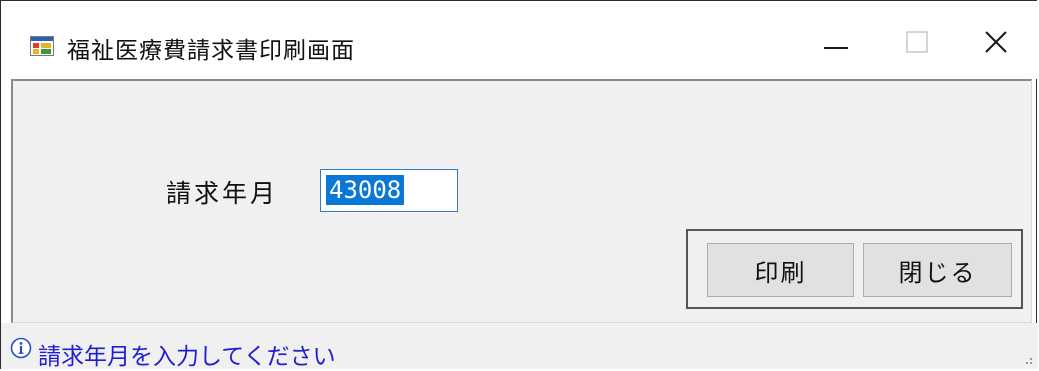 Image resolution: width=1039 pixels, height=371 pixels. What do you see at coordinates (222, 193) in the screenshot?
I see `billing-month-label: 請求年月` at bounding box center [222, 193].